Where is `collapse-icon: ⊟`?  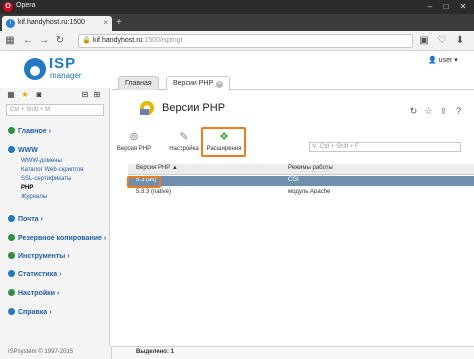
collapse-icon: ⊟ is located at coordinates (85, 95).